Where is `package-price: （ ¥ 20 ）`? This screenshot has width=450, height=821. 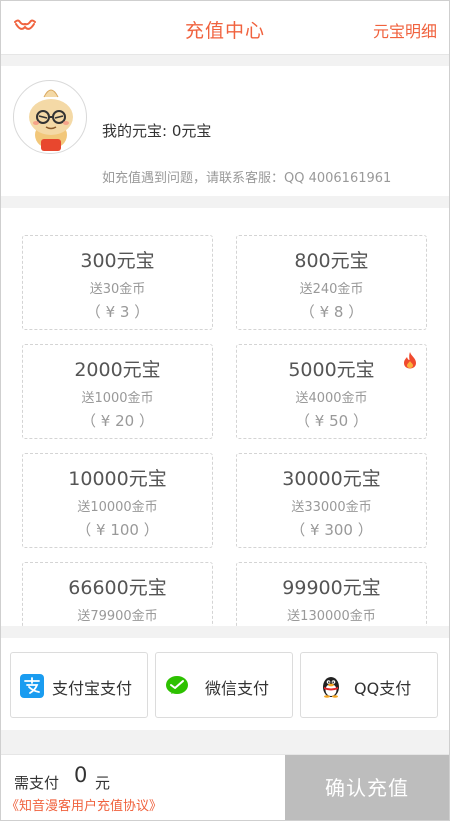 package-price: （ ¥ 20 ） is located at coordinates (117, 421).